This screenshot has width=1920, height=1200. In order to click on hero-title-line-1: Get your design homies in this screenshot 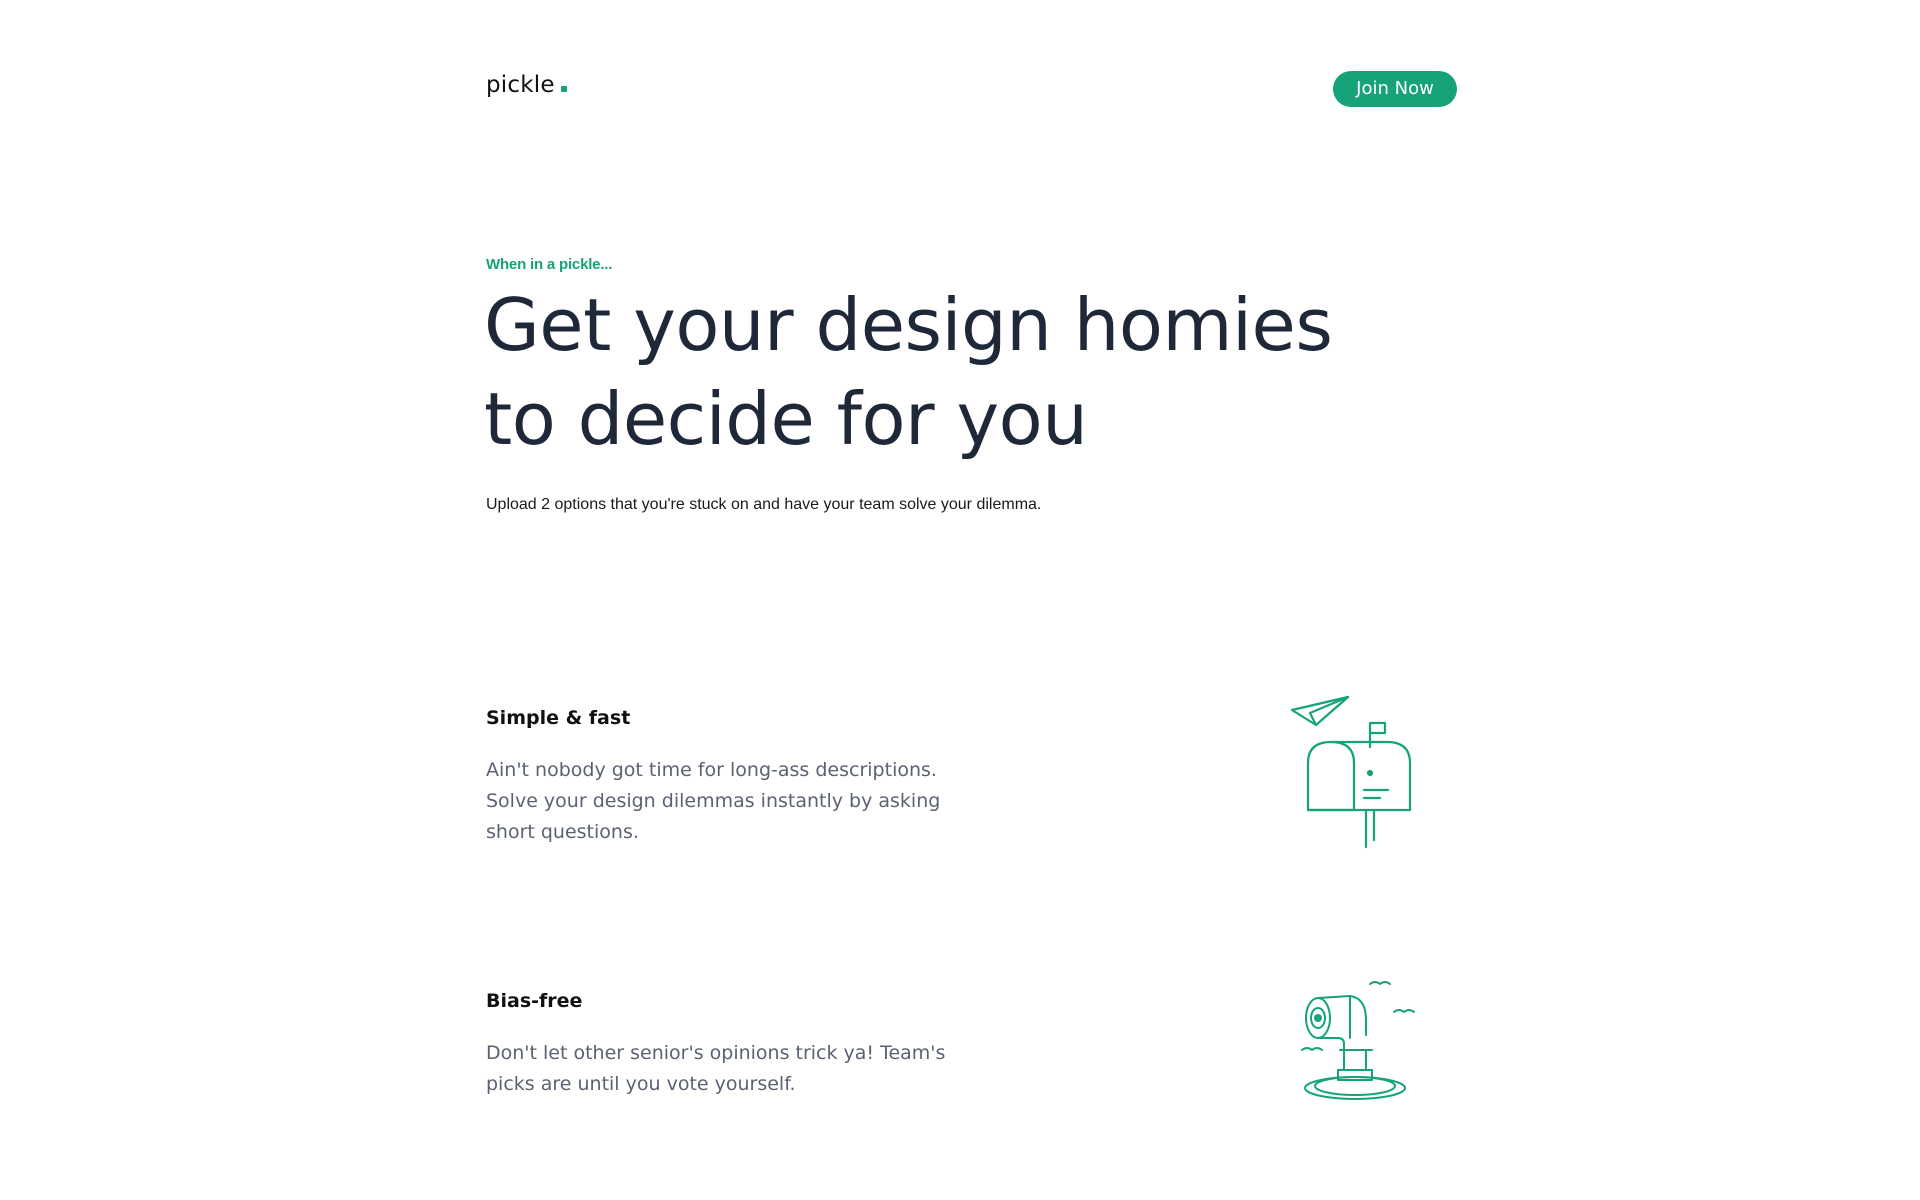, I will do `click(908, 325)`.